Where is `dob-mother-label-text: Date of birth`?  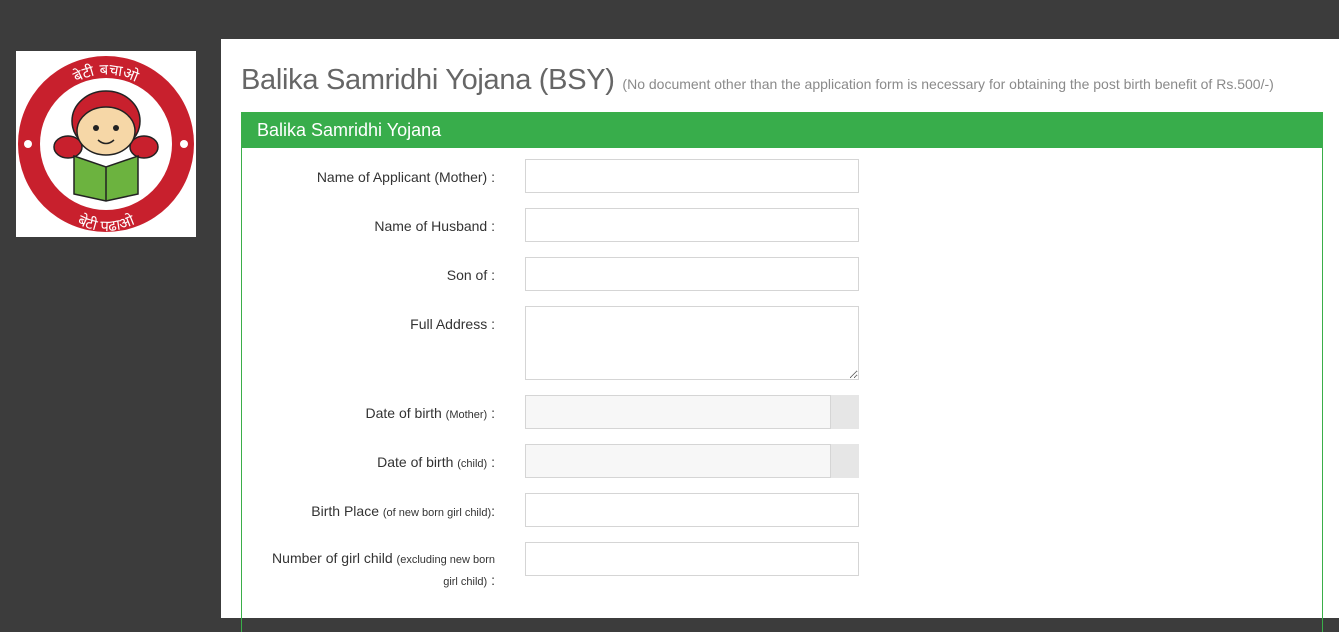
dob-mother-label-text: Date of birth is located at coordinates (403, 413).